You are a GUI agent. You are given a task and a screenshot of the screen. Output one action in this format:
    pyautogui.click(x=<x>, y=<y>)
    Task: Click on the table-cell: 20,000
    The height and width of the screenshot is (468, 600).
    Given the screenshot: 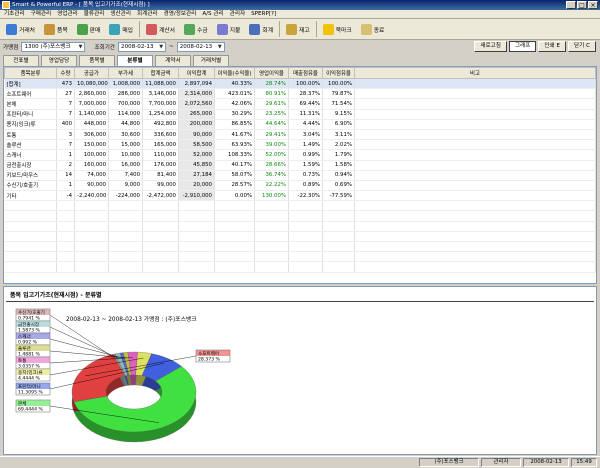 What is the action you would take?
    pyautogui.click(x=196, y=186)
    